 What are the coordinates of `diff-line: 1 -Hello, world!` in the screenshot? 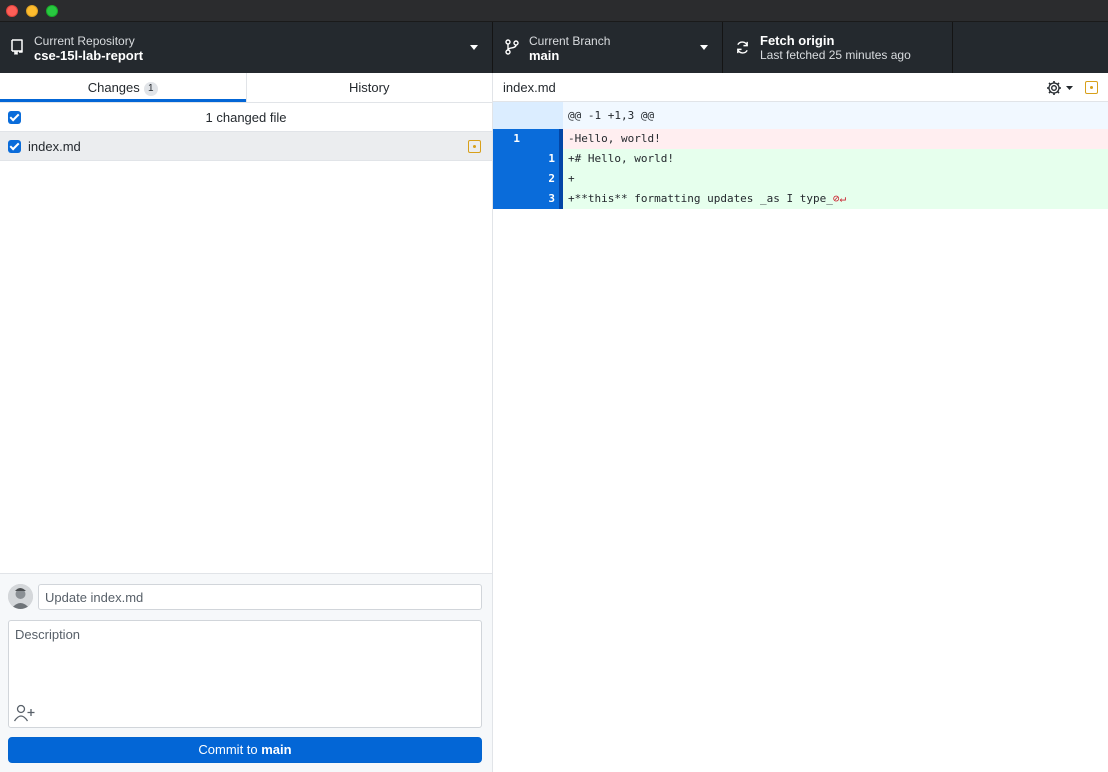 It's located at (800, 139).